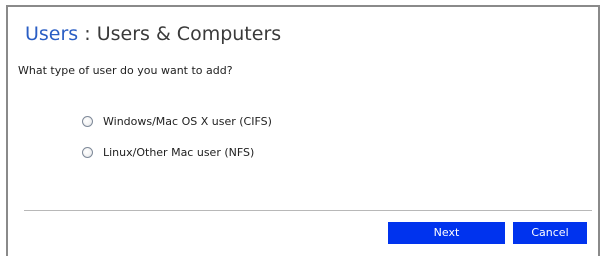 Image resolution: width=608 pixels, height=256 pixels. What do you see at coordinates (189, 34) in the screenshot?
I see `page-title-text: Users & Computers` at bounding box center [189, 34].